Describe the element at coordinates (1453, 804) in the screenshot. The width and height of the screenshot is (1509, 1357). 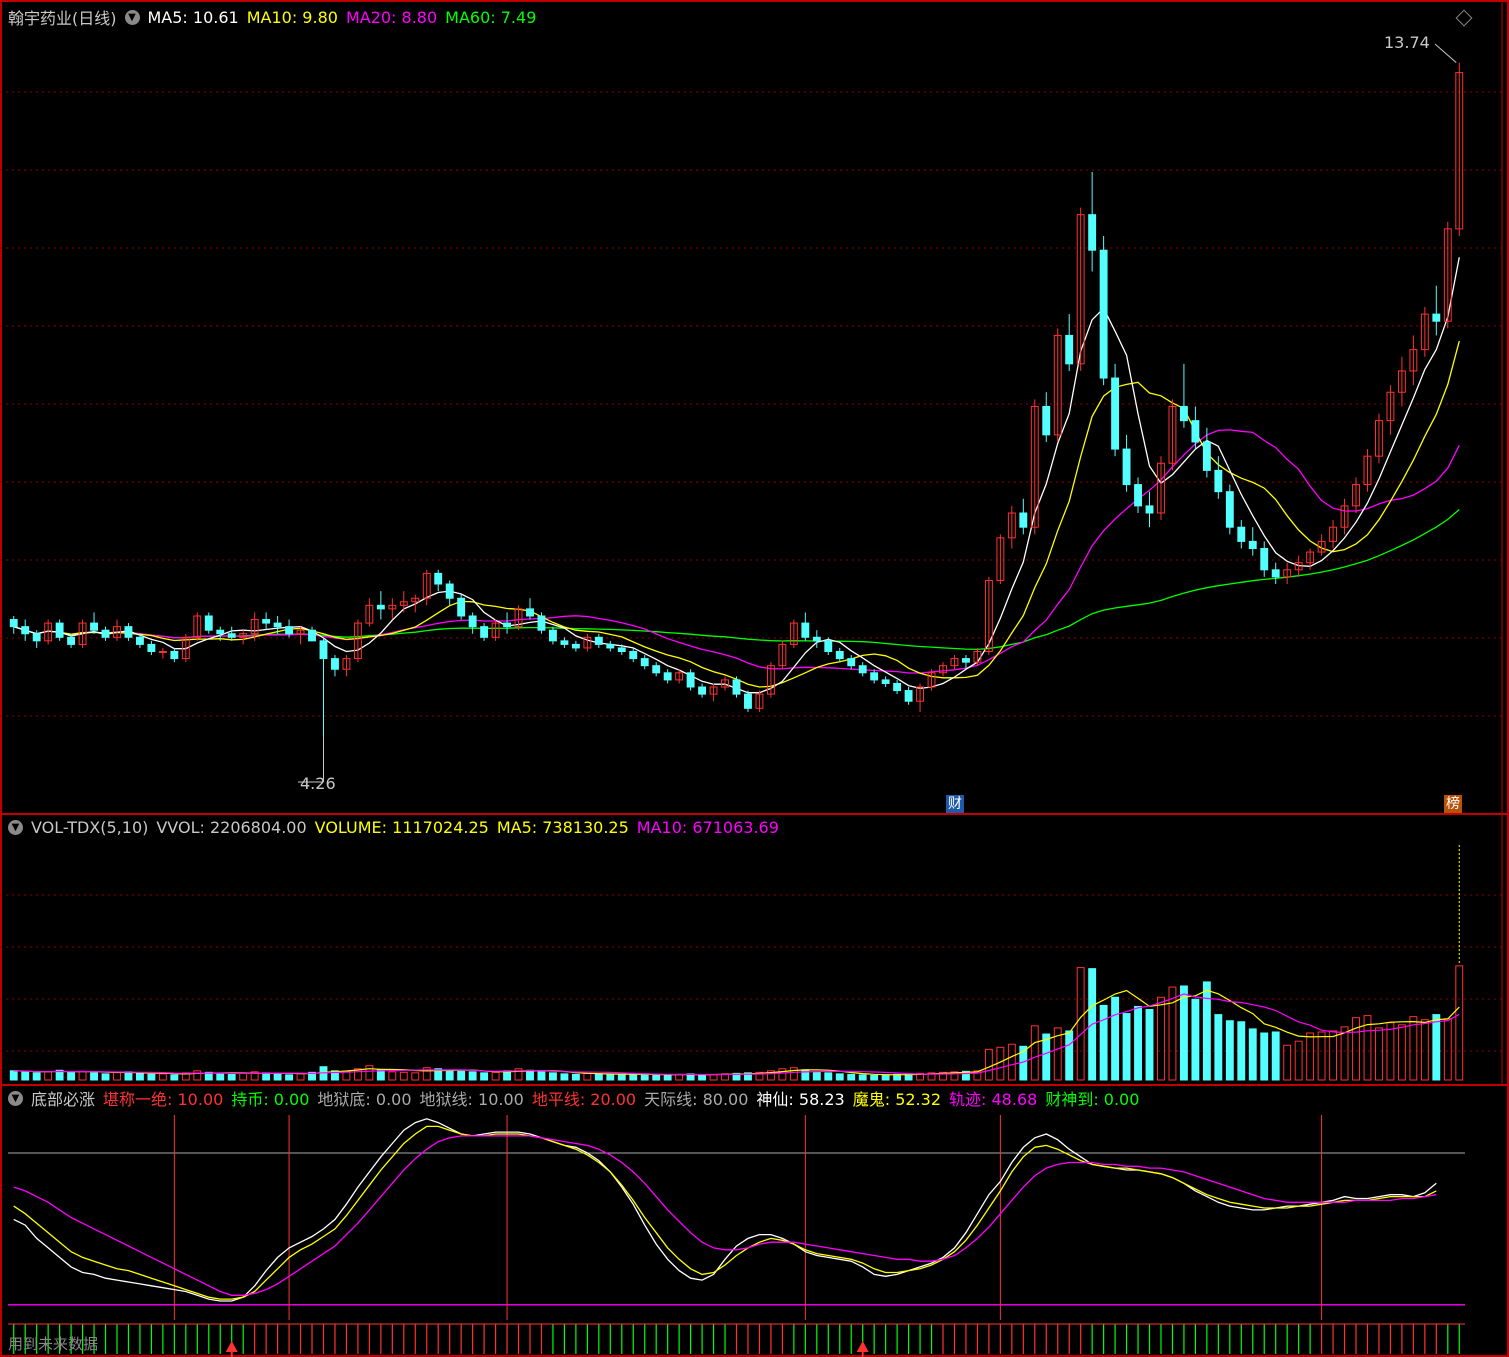
I see `ranking-badge: 榜` at that location.